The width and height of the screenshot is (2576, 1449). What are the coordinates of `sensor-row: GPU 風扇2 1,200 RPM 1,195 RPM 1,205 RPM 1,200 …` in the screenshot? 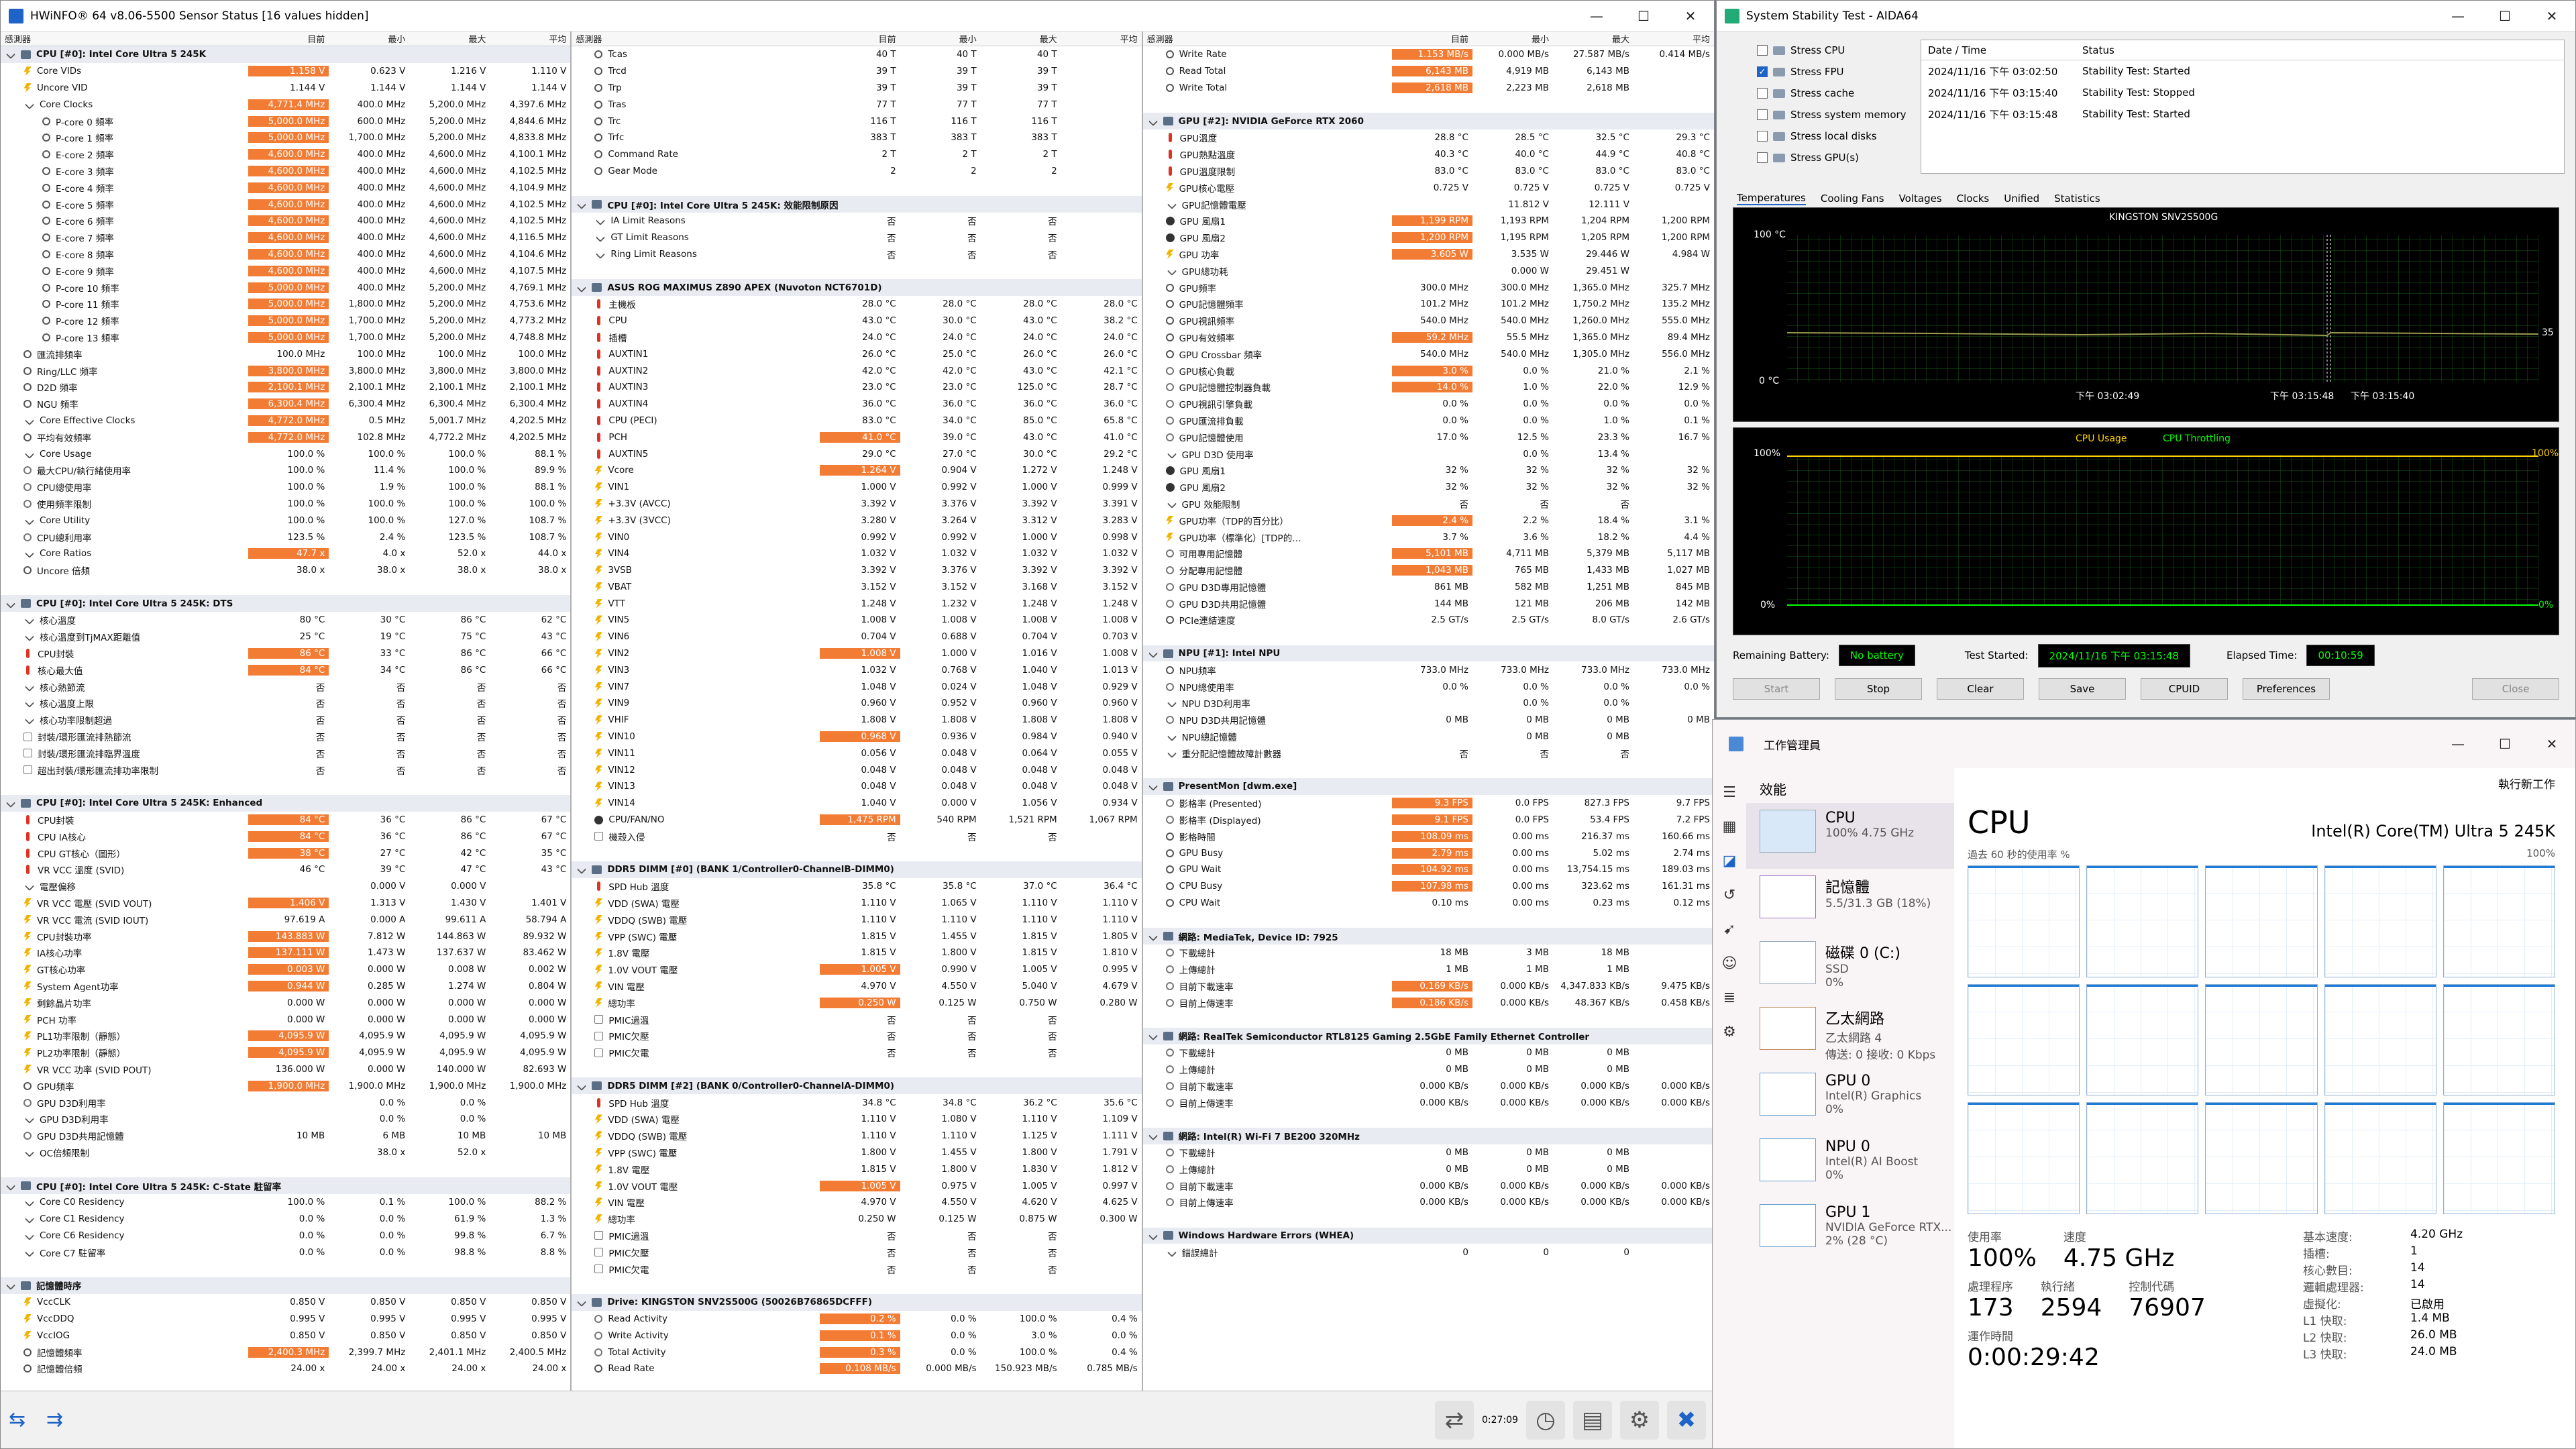 It's located at (1428, 237).